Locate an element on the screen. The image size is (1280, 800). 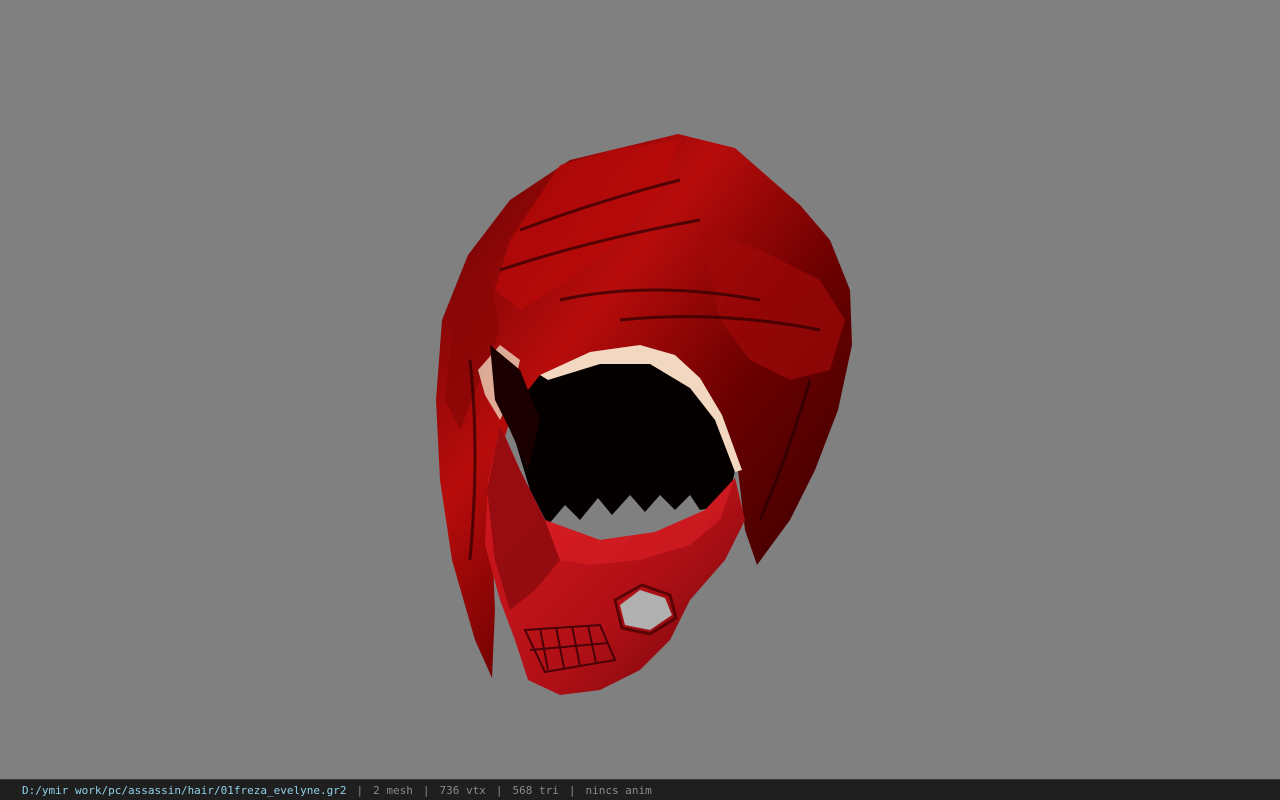
animation-status: nincs anim is located at coordinates (618, 790).